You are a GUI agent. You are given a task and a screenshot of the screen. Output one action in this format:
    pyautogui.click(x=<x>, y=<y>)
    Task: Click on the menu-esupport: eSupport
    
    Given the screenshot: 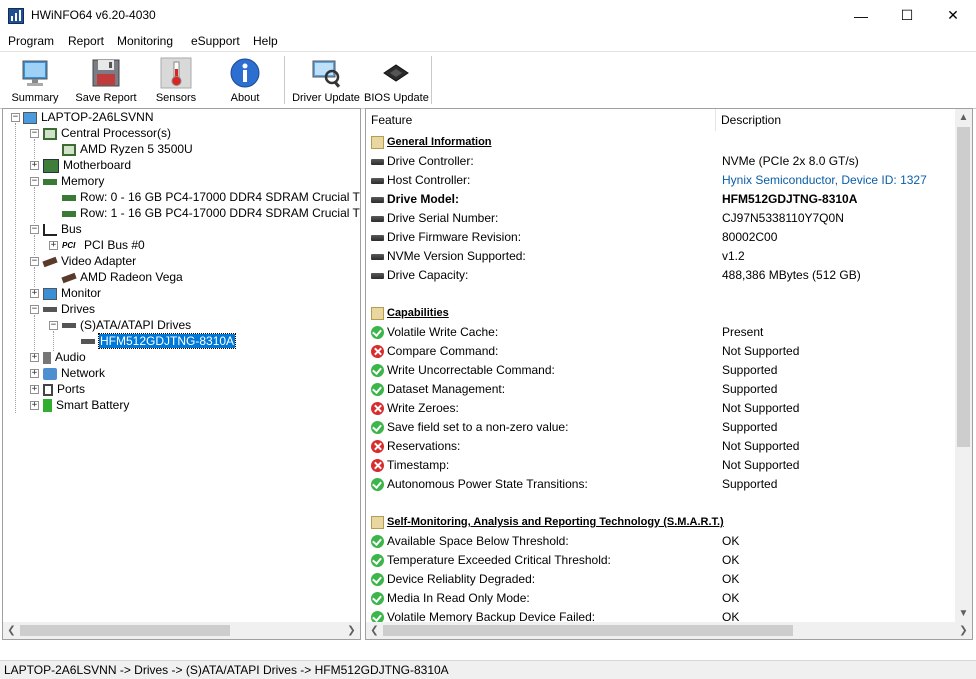 What is the action you would take?
    pyautogui.click(x=215, y=41)
    